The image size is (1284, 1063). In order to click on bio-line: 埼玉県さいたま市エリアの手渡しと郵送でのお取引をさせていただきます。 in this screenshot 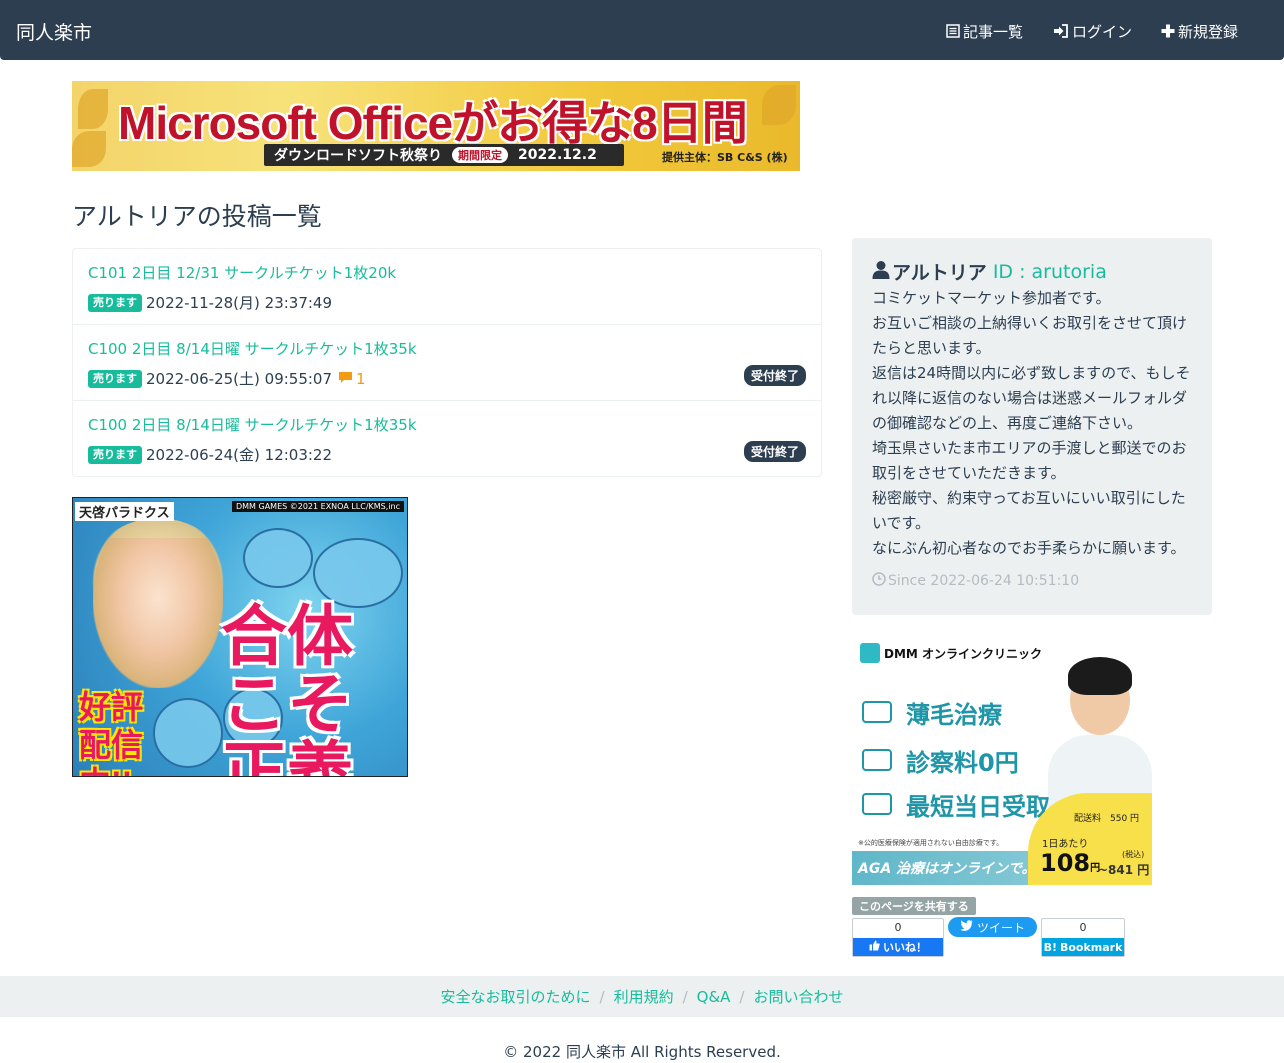, I will do `click(1029, 460)`.